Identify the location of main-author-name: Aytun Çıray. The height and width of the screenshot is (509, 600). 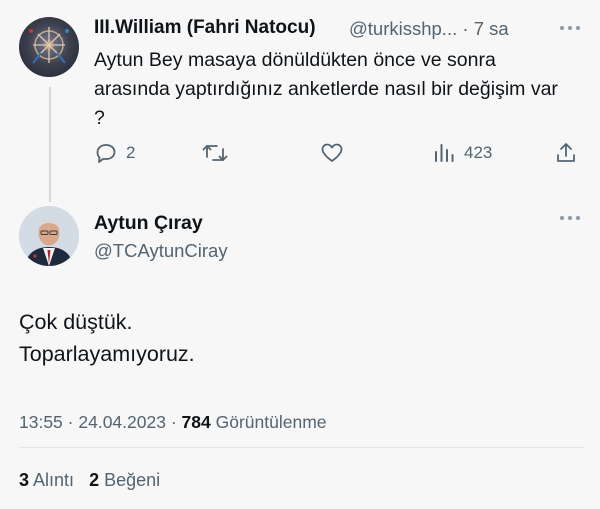
(148, 223).